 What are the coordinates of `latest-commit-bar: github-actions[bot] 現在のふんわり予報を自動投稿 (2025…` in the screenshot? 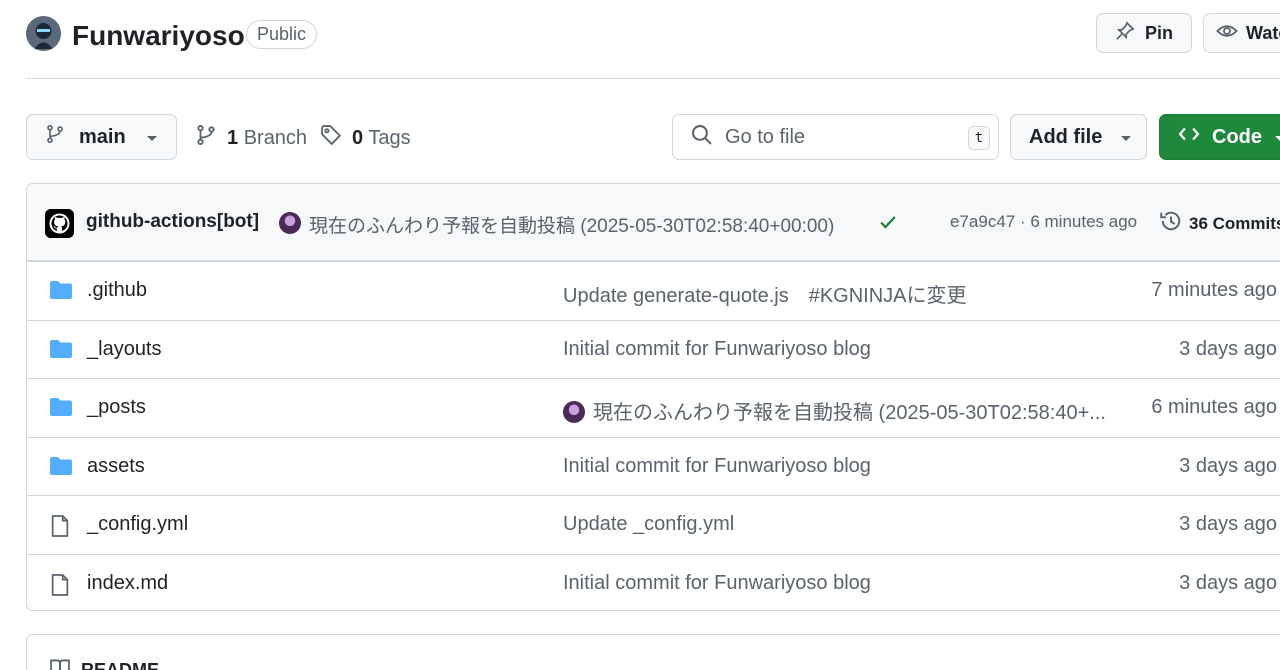 It's located at (653, 222).